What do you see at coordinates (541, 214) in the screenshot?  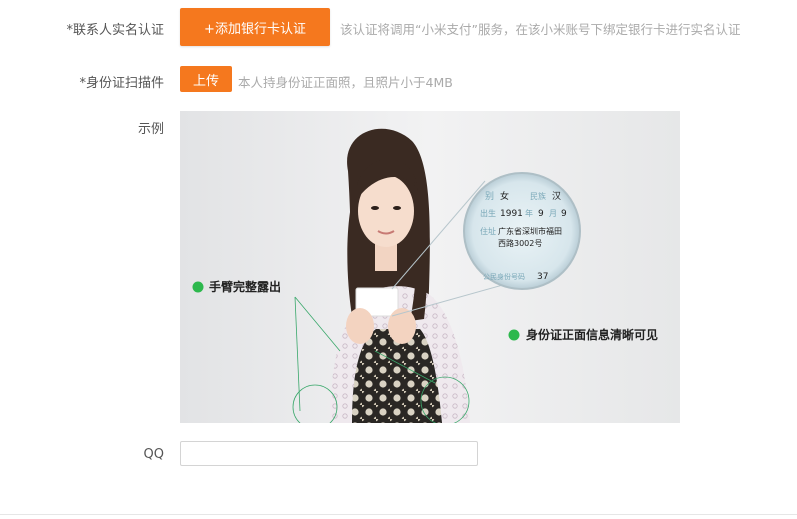 I see `id-row2-month: 9` at bounding box center [541, 214].